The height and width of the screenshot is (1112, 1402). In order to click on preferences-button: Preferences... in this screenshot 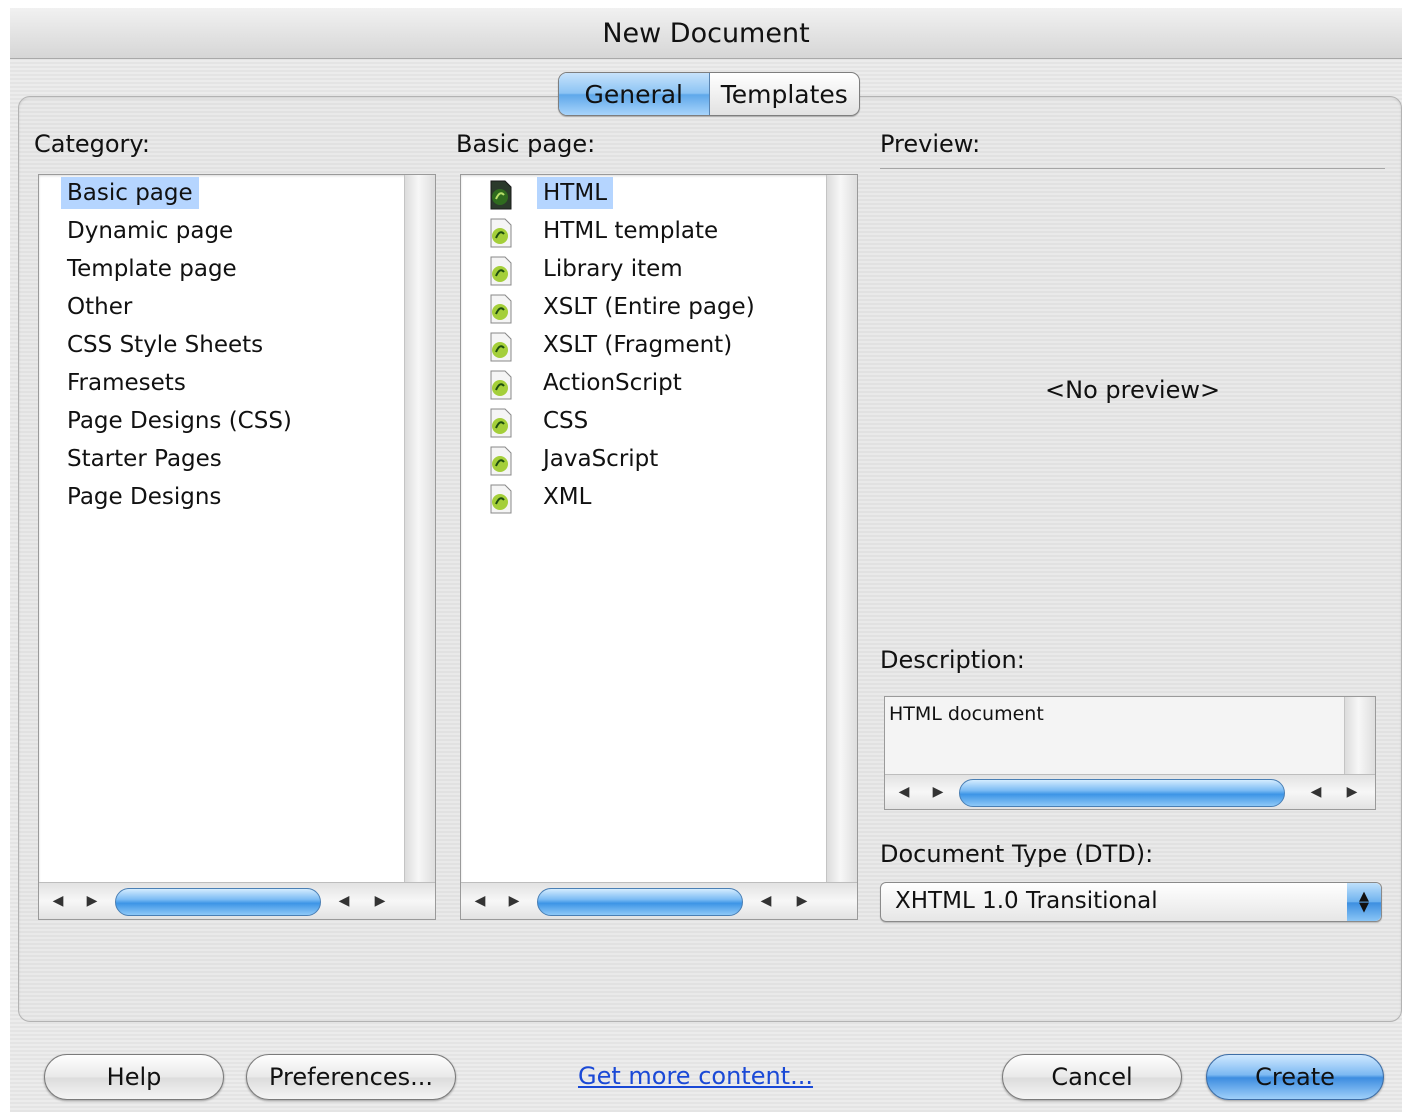, I will do `click(351, 1077)`.